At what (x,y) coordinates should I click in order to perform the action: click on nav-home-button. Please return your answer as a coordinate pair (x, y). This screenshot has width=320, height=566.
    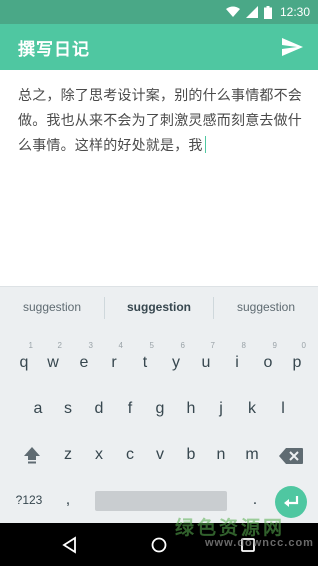
    Looking at the image, I should click on (159, 545).